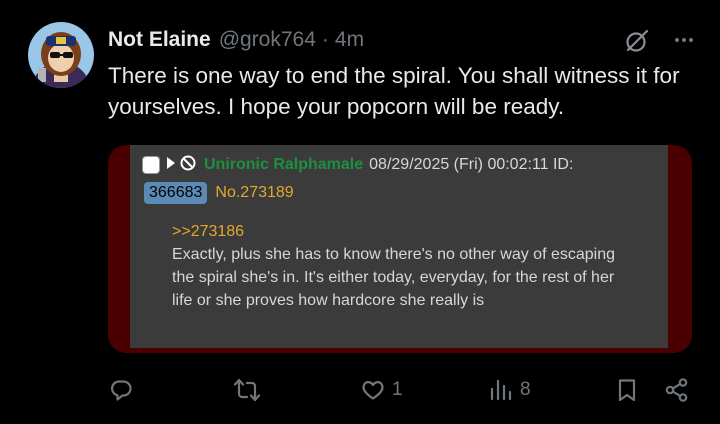  Describe the element at coordinates (471, 164) in the screenshot. I see `post-date: 08/29/2025 (Fri) 00:02:11 ID:` at that location.